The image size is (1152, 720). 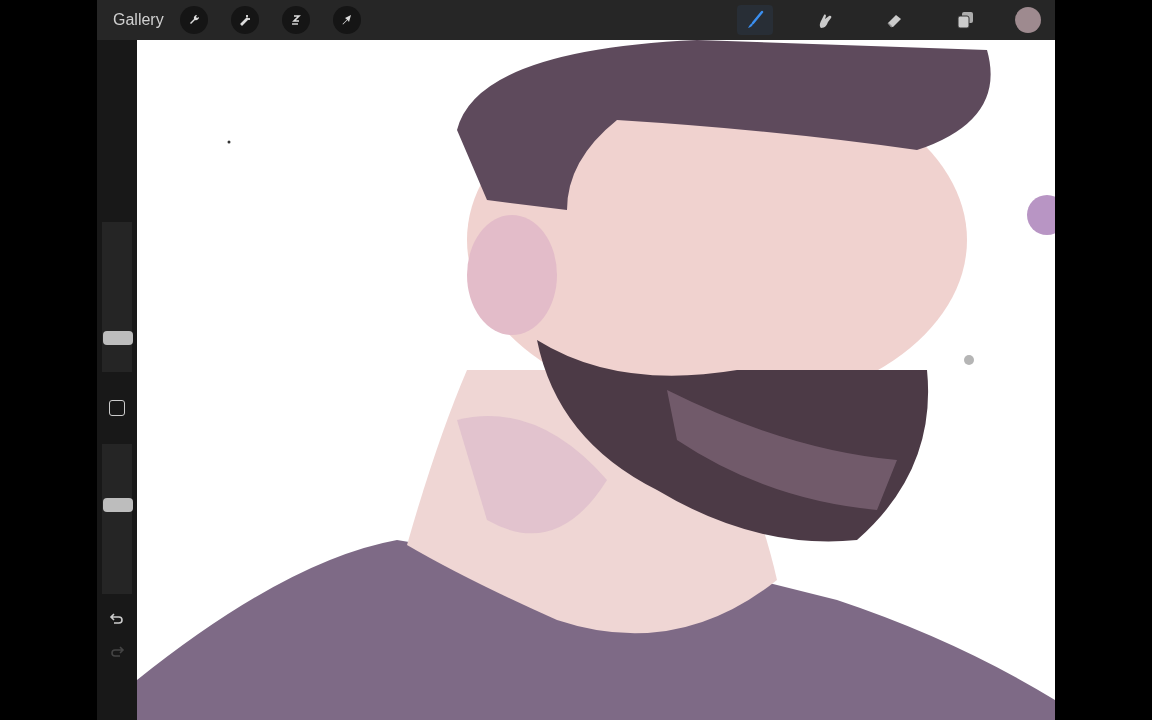 What do you see at coordinates (117, 652) in the screenshot?
I see `redo-icon` at bounding box center [117, 652].